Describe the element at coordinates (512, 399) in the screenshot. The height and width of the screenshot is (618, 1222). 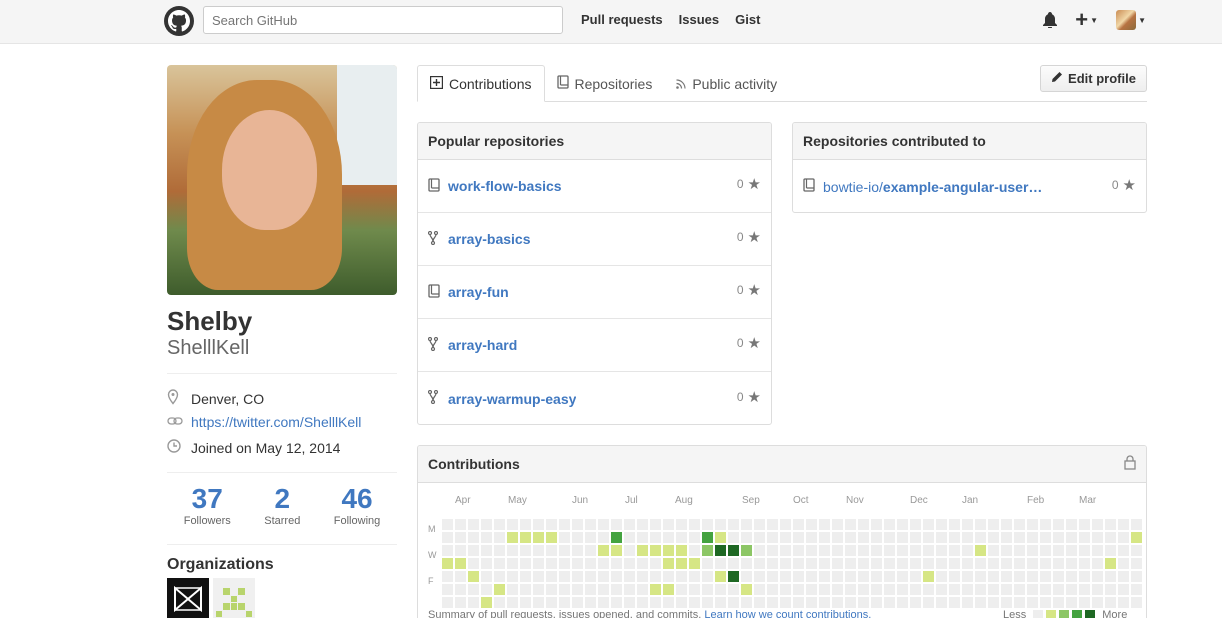
I see `repo-link: array-warmup-easy` at that location.